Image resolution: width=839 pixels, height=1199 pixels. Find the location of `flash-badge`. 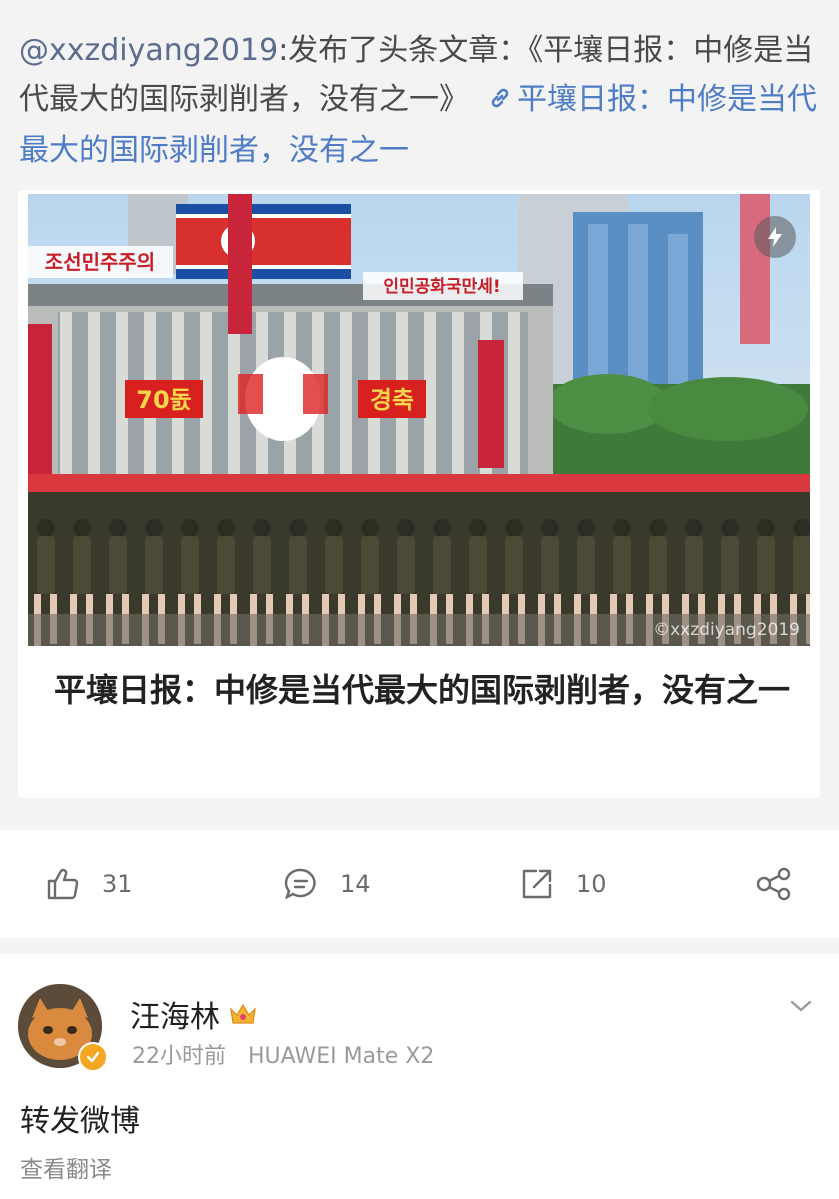

flash-badge is located at coordinates (775, 237).